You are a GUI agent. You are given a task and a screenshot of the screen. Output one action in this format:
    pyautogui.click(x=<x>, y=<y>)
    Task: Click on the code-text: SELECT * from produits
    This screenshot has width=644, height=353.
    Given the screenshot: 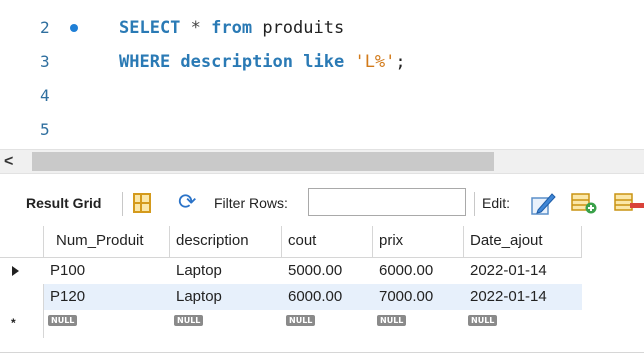 What is the action you would take?
    pyautogui.click(x=231, y=28)
    